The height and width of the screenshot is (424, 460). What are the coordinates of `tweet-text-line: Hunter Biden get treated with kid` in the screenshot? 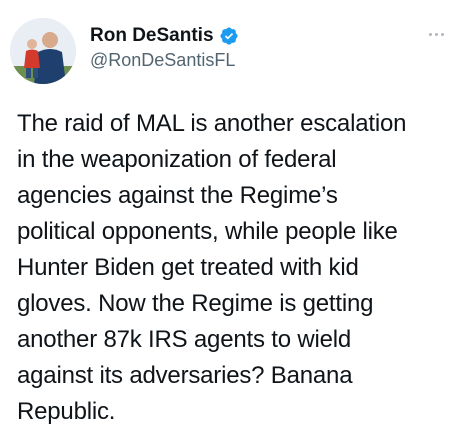 It's located at (188, 267).